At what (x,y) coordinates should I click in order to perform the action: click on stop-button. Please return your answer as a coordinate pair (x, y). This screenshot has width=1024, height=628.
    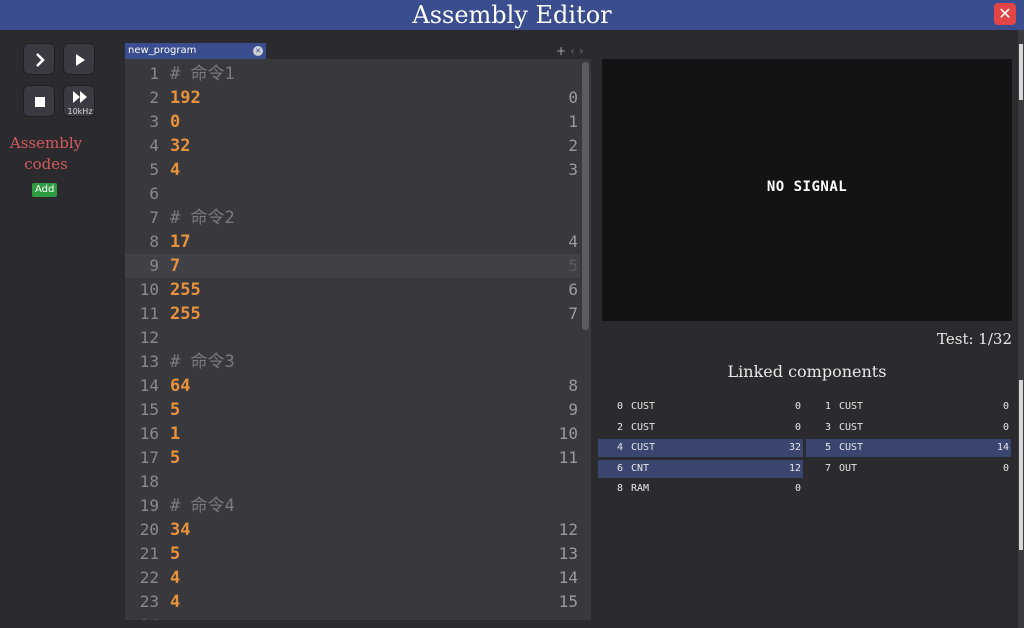
    Looking at the image, I should click on (39, 101).